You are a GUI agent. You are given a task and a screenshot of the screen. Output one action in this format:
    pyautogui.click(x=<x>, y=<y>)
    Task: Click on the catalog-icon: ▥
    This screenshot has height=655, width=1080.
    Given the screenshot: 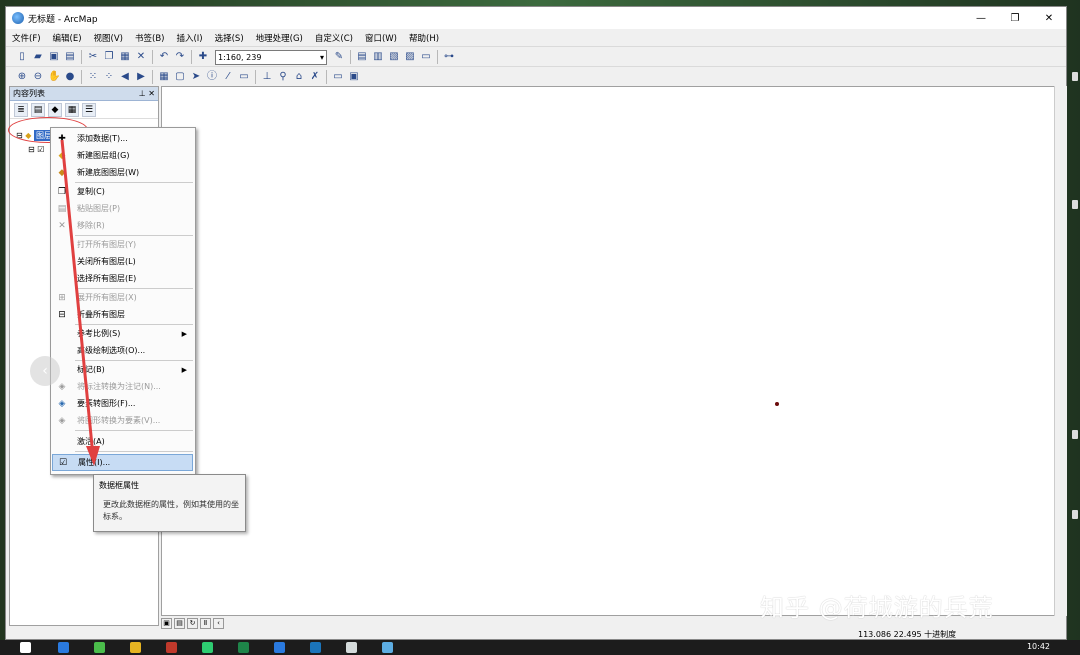 What is the action you would take?
    pyautogui.click(x=378, y=57)
    